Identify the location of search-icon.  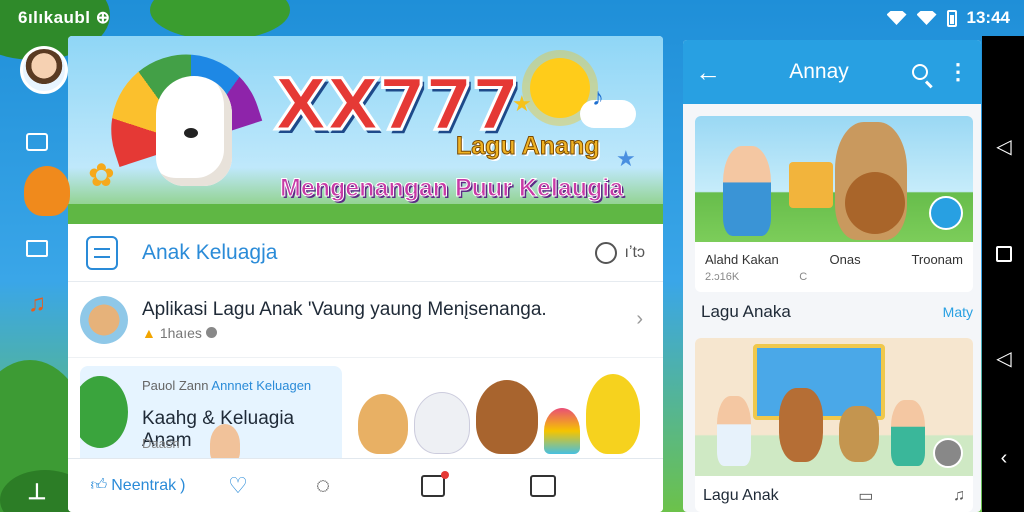
(920, 72).